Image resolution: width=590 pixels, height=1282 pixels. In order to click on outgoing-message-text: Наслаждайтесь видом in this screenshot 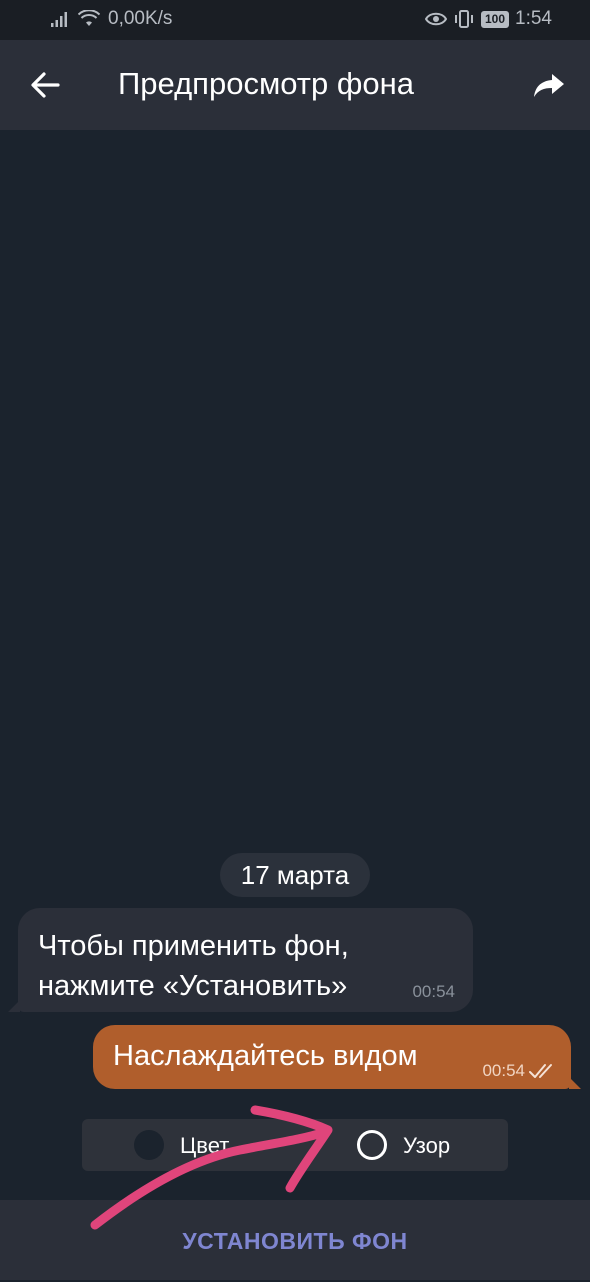, I will do `click(265, 1056)`.